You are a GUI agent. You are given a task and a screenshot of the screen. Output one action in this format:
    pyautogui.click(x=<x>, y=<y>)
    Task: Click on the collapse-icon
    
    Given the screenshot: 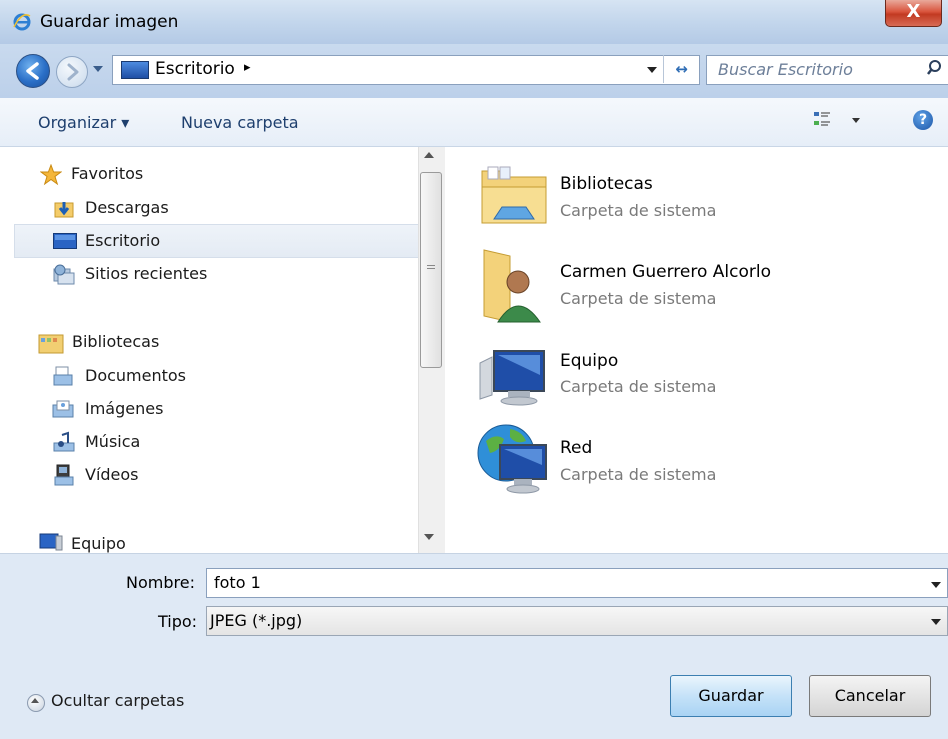 What is the action you would take?
    pyautogui.click(x=36, y=703)
    